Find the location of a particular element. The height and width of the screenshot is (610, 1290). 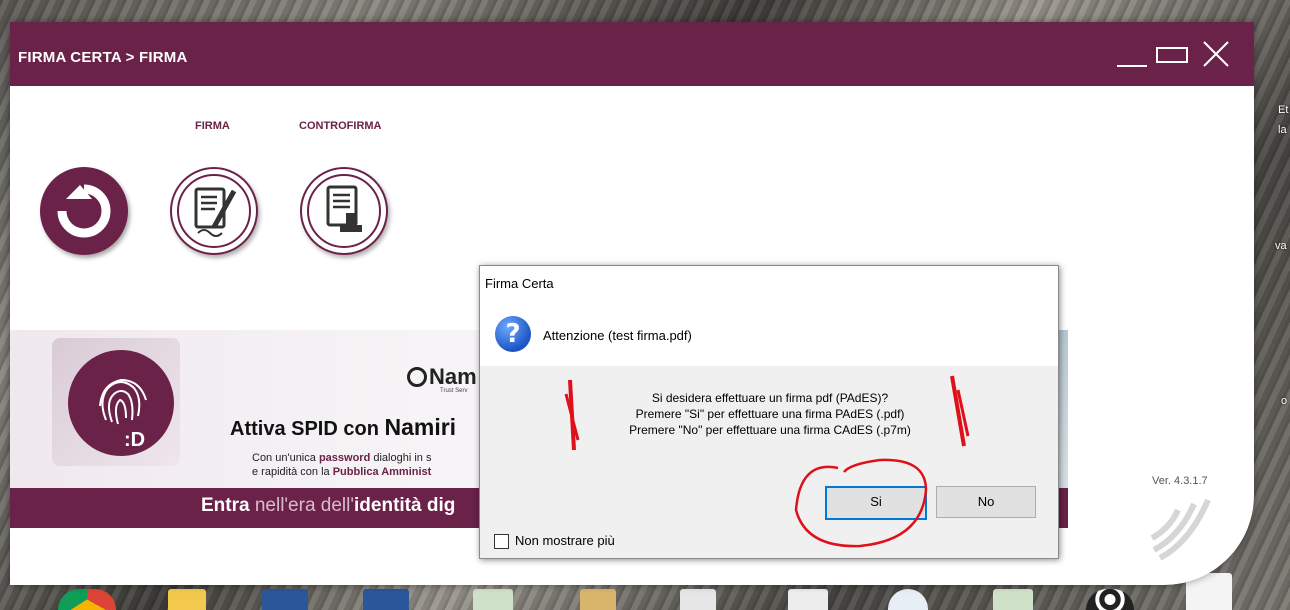

version-label: Ver. 4.3.1.7 is located at coordinates (1180, 481).